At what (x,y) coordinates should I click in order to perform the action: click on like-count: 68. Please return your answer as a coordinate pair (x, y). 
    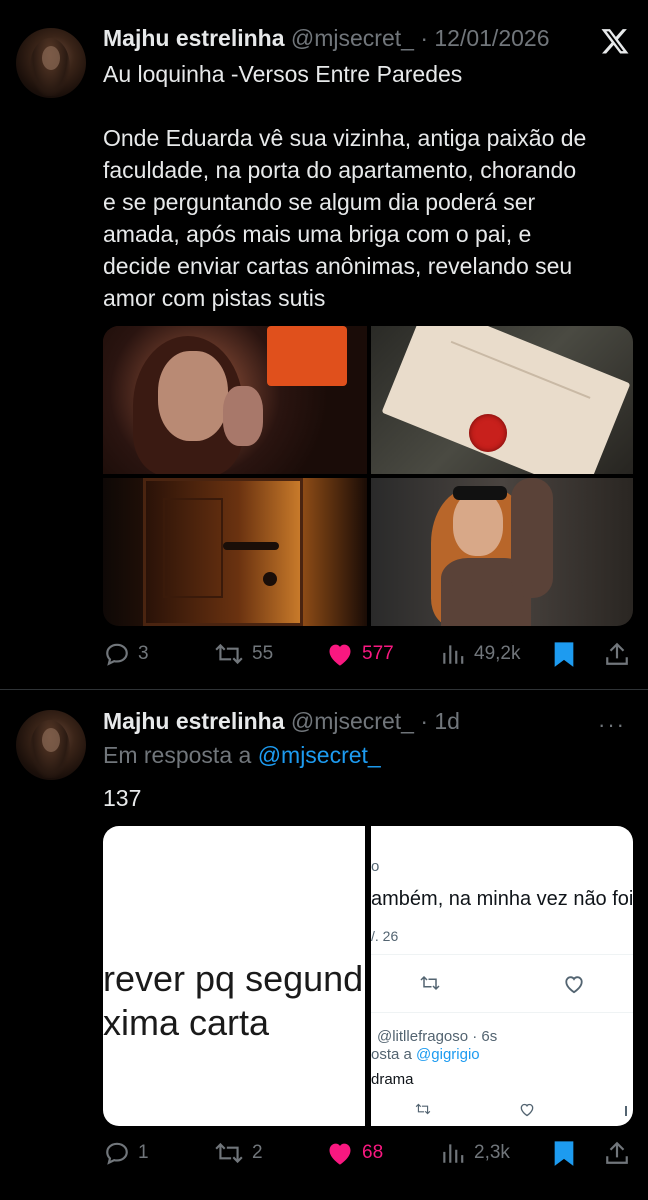
    Looking at the image, I should click on (373, 1152).